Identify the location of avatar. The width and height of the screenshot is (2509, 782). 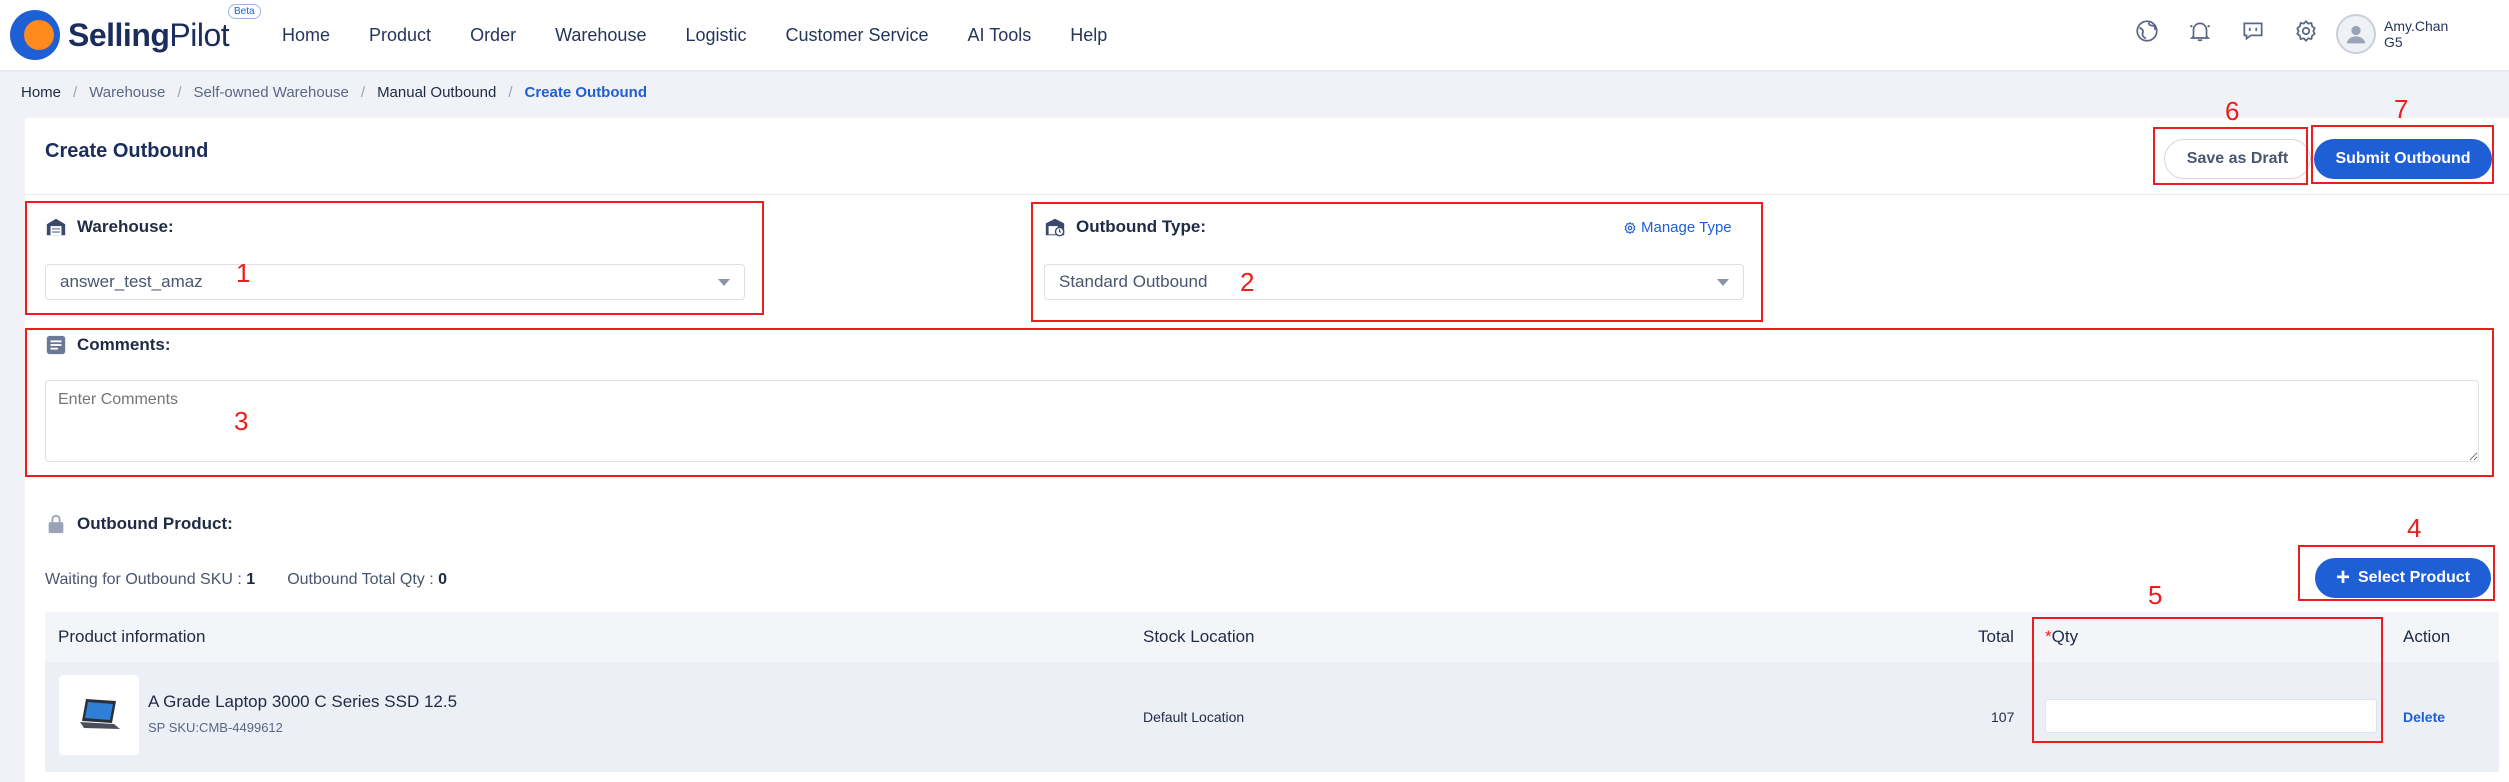
(2356, 34).